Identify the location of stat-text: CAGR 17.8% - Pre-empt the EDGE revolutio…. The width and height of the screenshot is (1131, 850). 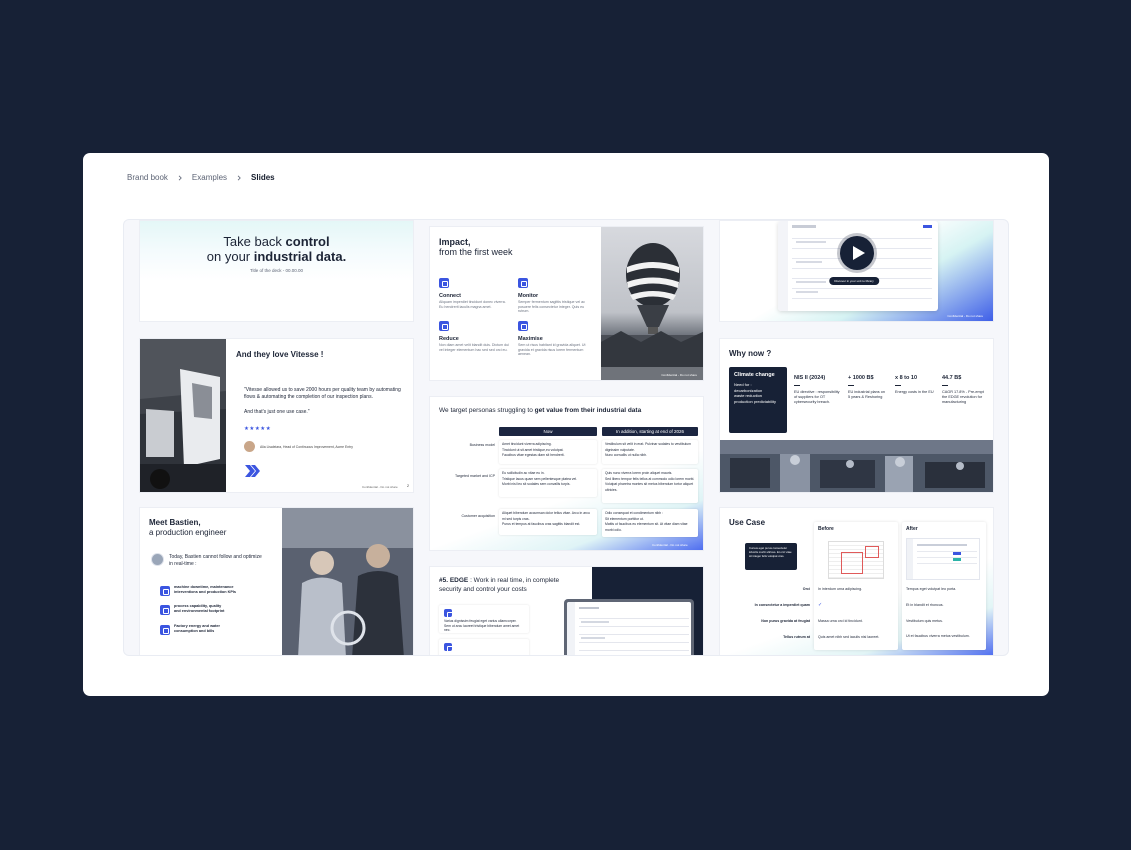
(963, 397).